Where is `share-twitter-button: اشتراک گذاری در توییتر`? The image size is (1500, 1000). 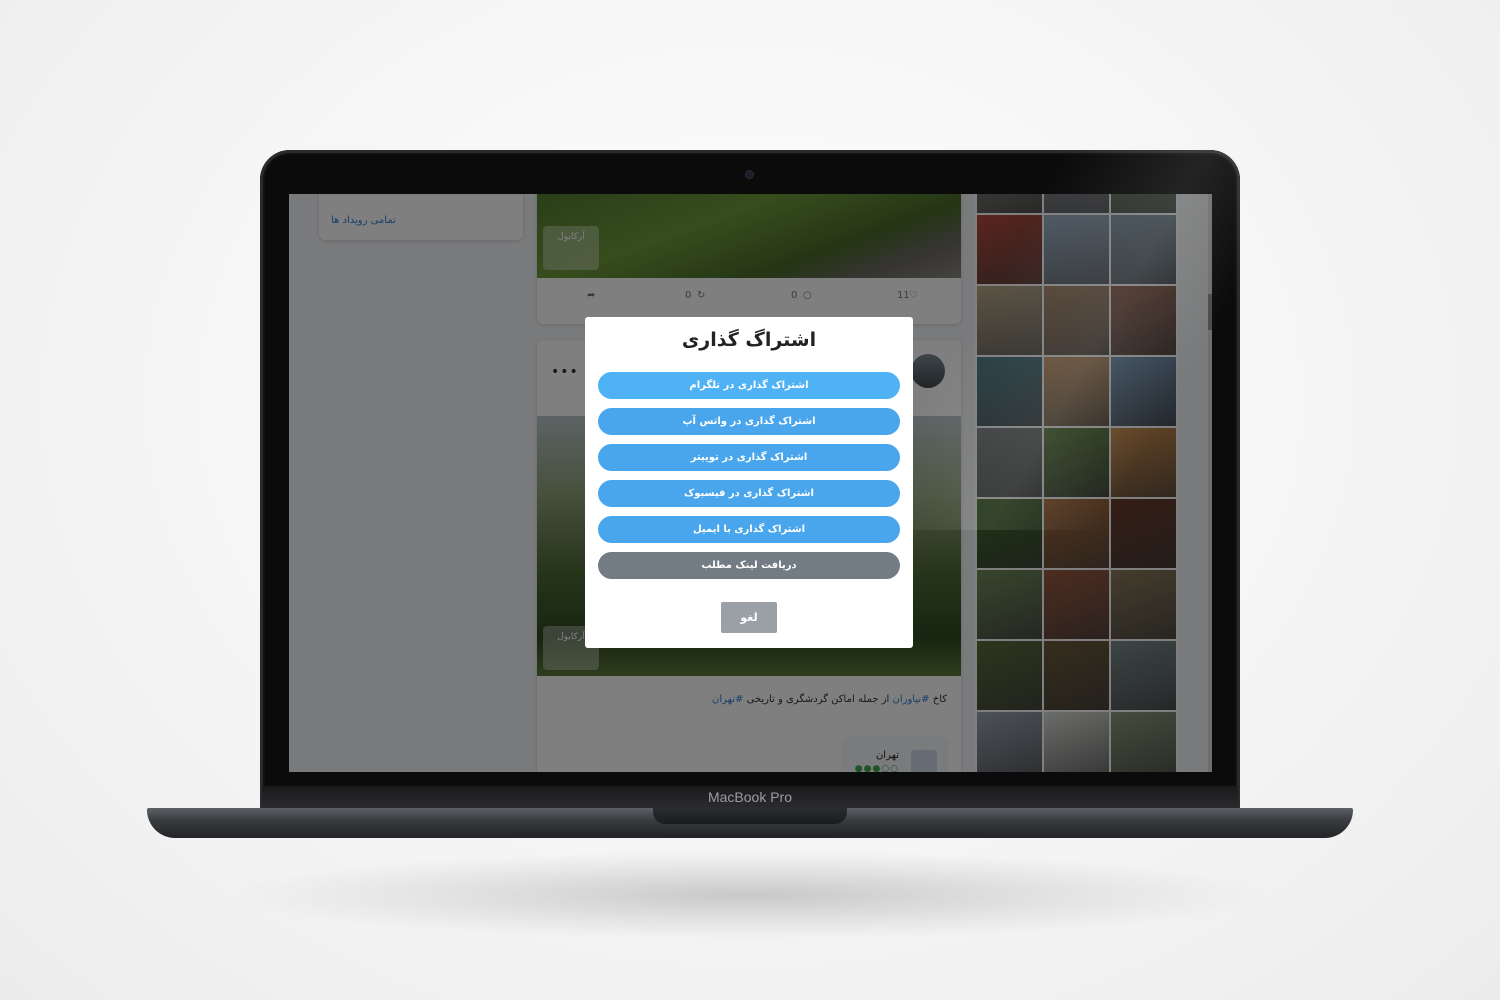
share-twitter-button: اشتراک گذاری در توییتر is located at coordinates (749, 457).